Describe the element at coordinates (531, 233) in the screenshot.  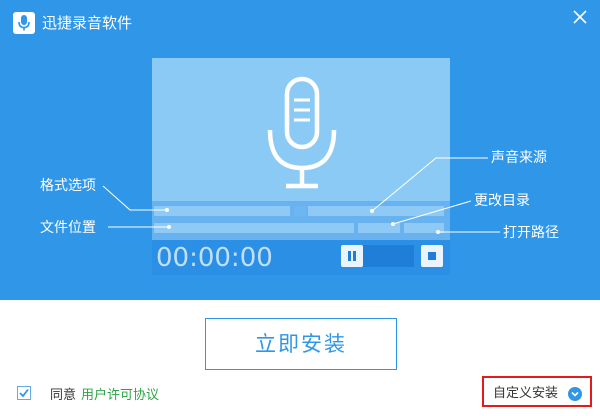
I see `open-path-label: 打开路径` at that location.